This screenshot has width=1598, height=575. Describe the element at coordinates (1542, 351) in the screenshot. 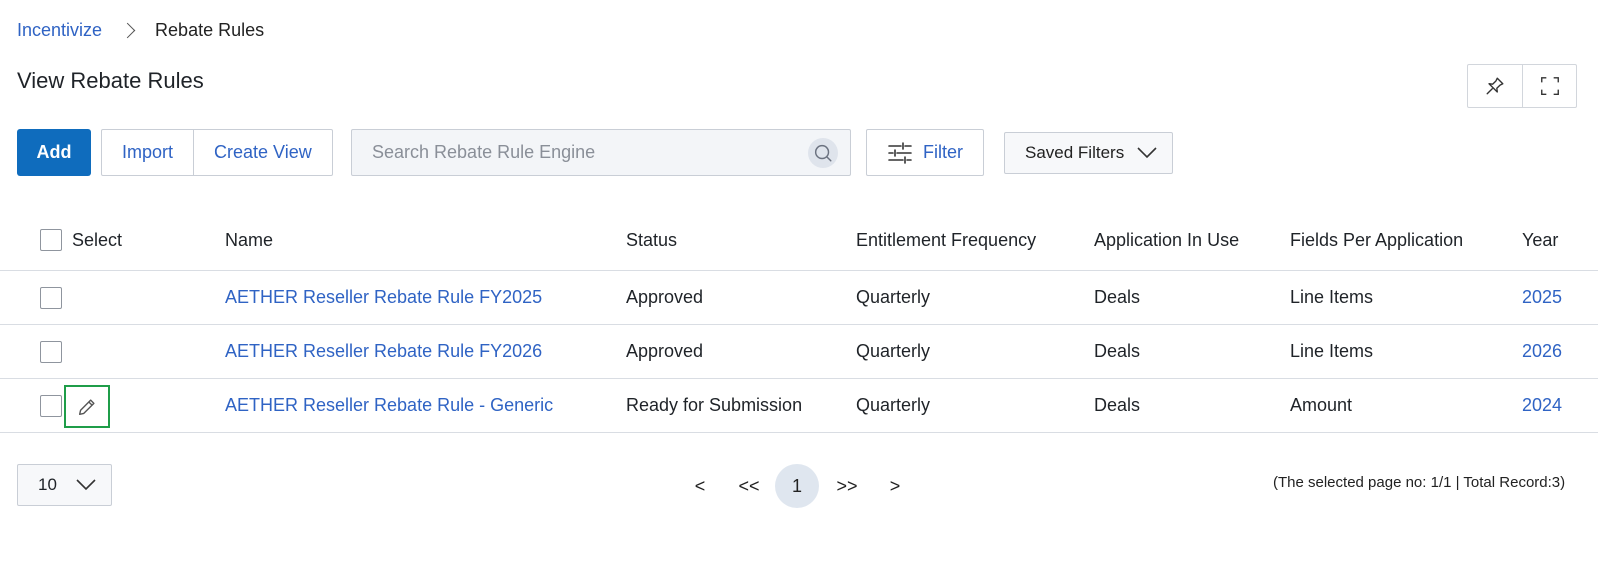

I see `year-link: 2026` at that location.